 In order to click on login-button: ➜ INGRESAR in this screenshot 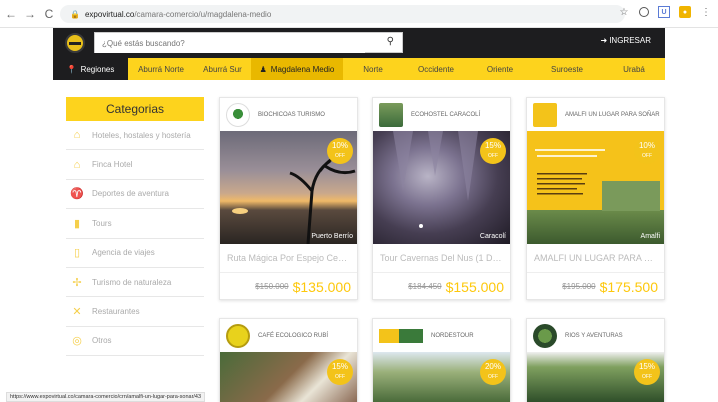, I will do `click(626, 40)`.